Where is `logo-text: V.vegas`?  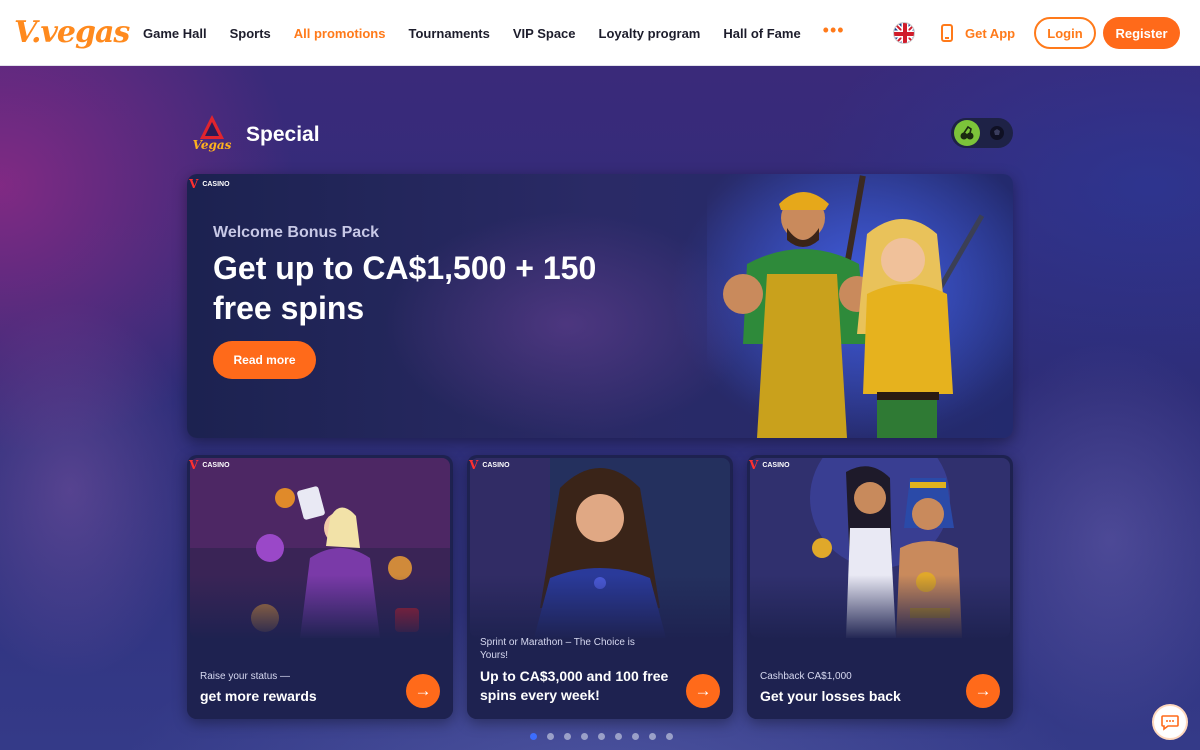 logo-text: V.vegas is located at coordinates (72, 32).